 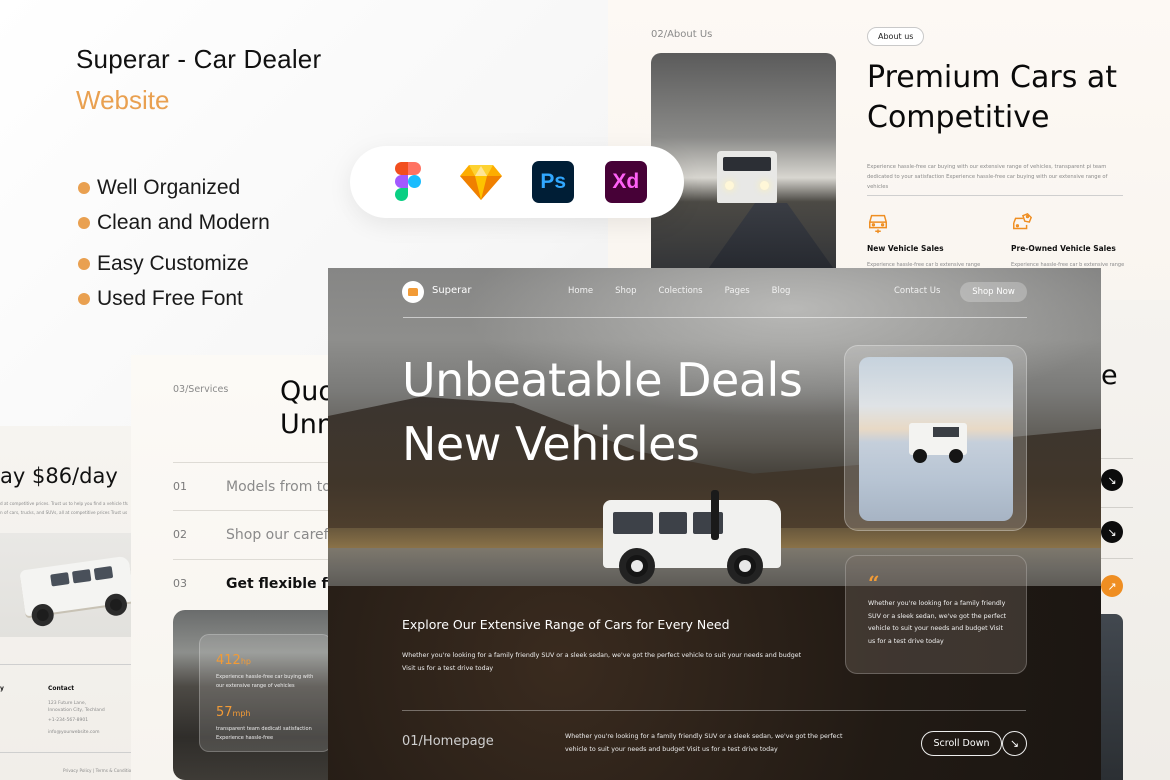 I want to click on contact-title: Contact, so click(x=61, y=688).